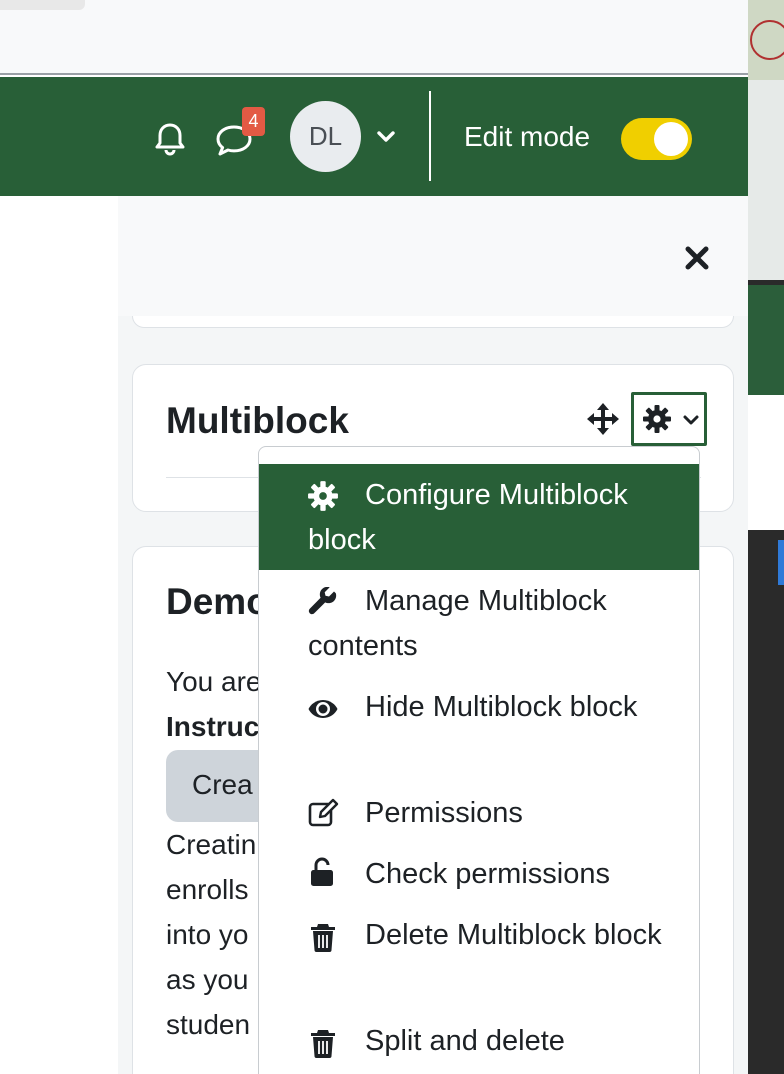  Describe the element at coordinates (430, 136) in the screenshot. I see `navbar-divider` at that location.